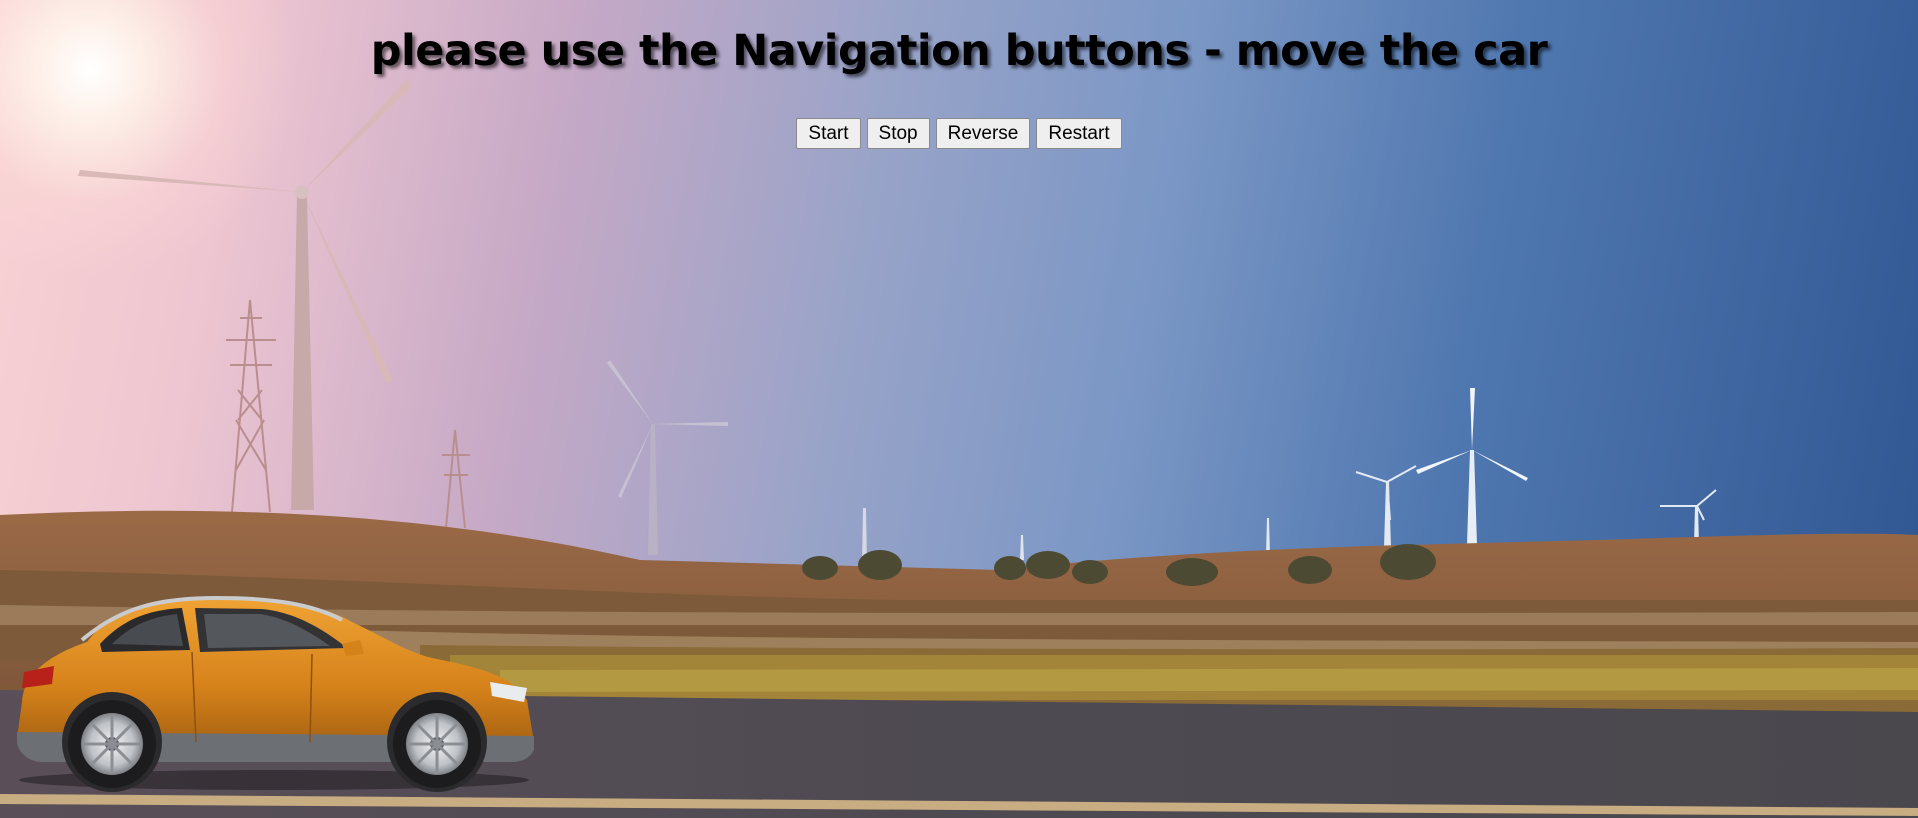 The width and height of the screenshot is (1918, 818). What do you see at coordinates (898, 133) in the screenshot?
I see `stop-button: Stop` at bounding box center [898, 133].